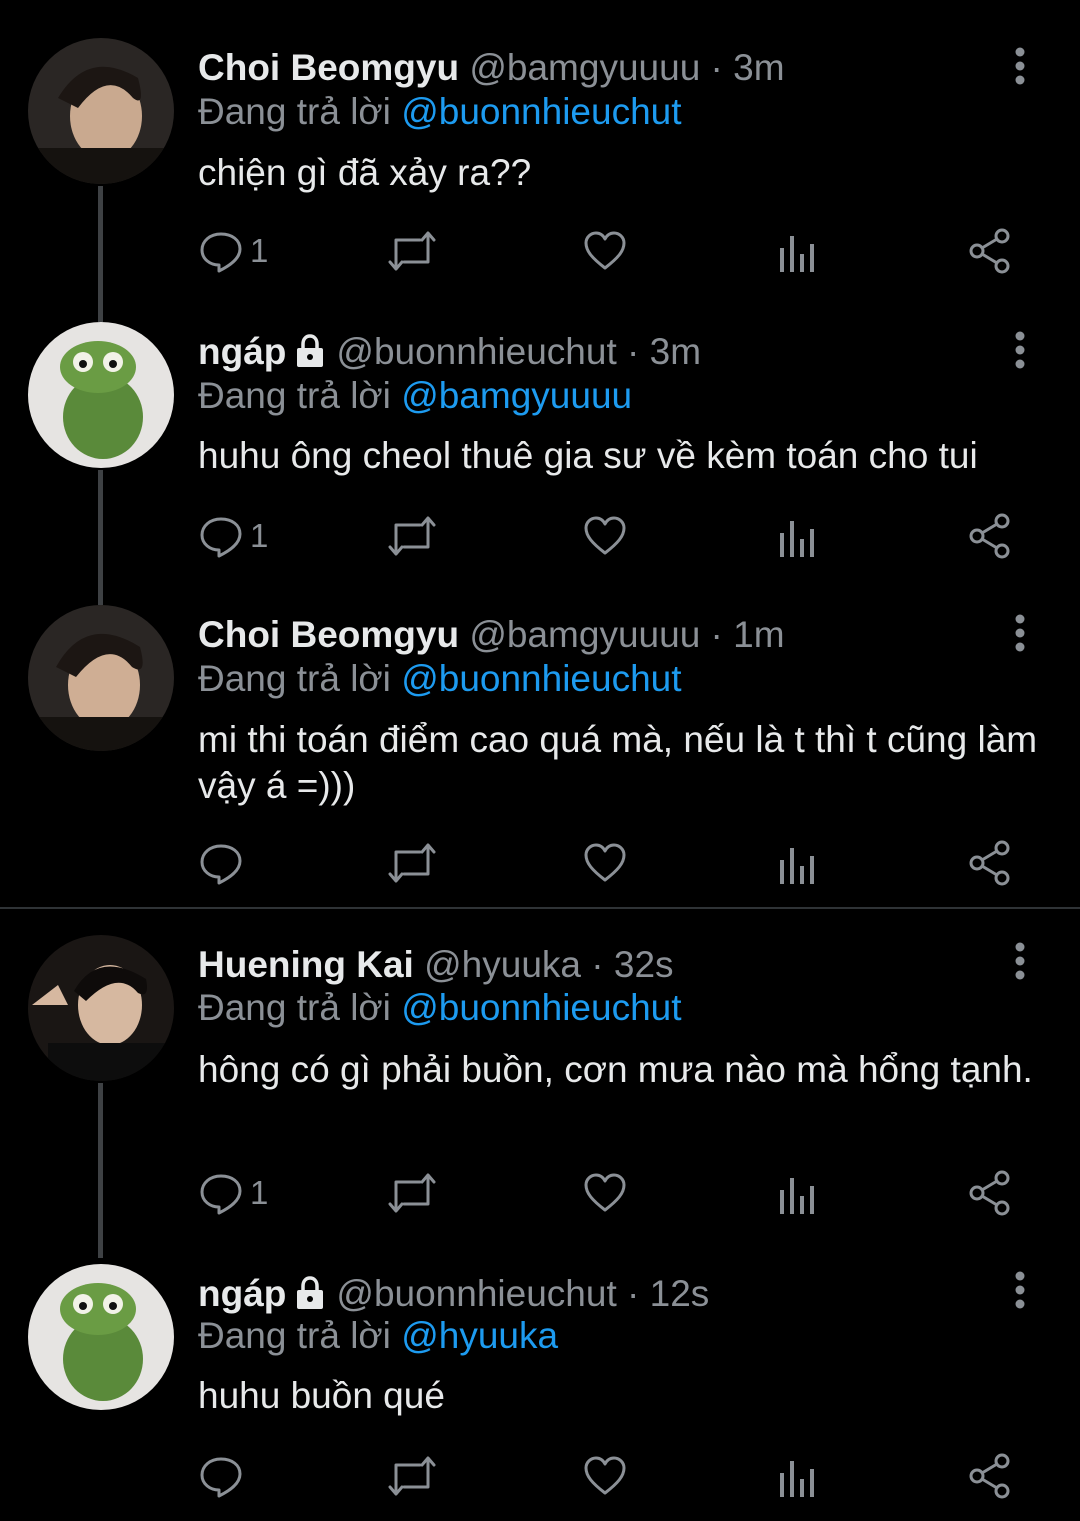 Image resolution: width=1080 pixels, height=1521 pixels. What do you see at coordinates (680, 1293) in the screenshot?
I see `timestamp: 12s` at bounding box center [680, 1293].